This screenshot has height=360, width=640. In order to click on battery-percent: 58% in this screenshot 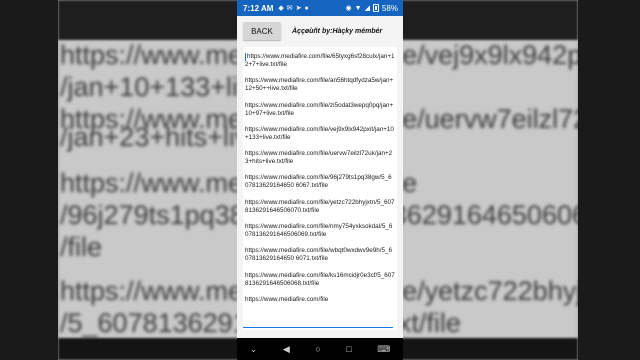, I will do `click(389, 8)`.